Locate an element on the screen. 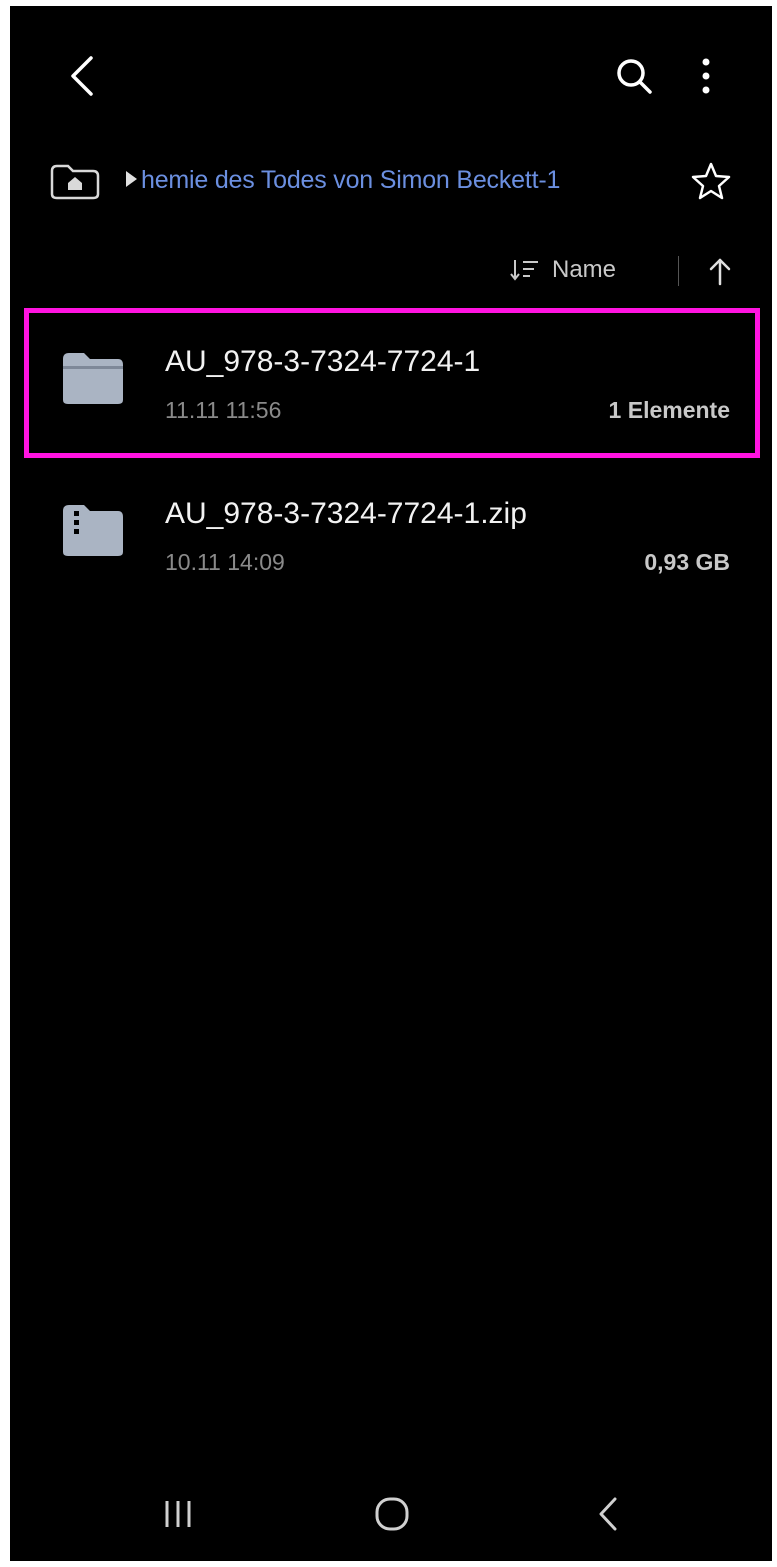 This screenshot has height=1567, width=777. file-name: AU_978-3-7324-7724-1 is located at coordinates (323, 361).